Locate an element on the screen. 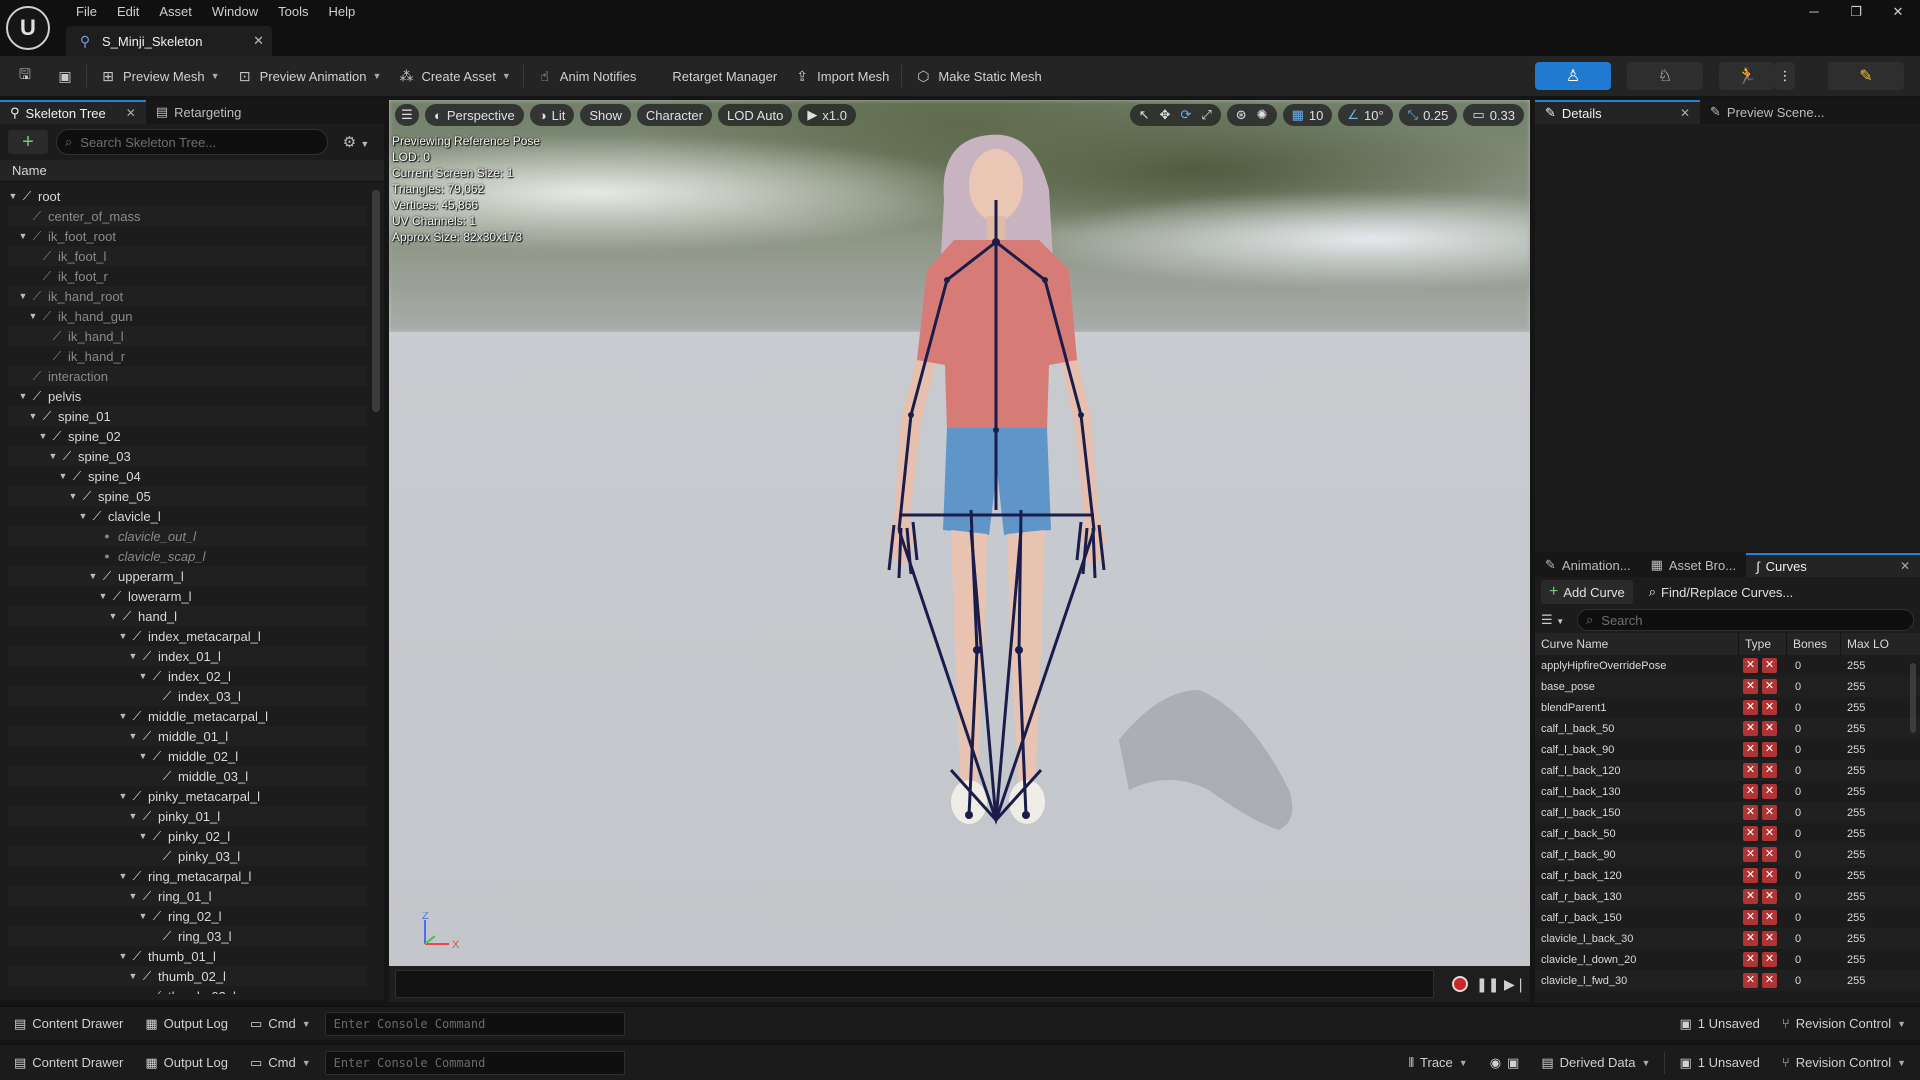 The width and height of the screenshot is (1920, 1080). curve-row: base_pose ✕ ✕ 0 255 is located at coordinates (1727, 686).